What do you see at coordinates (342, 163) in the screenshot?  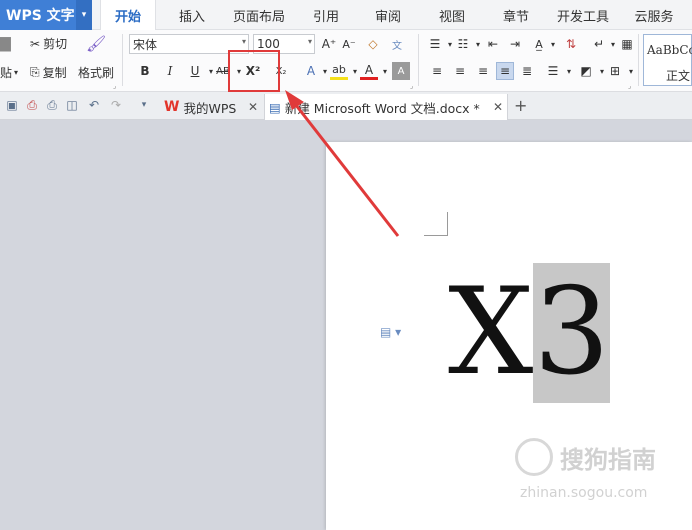 I see `annotation-arrow` at bounding box center [342, 163].